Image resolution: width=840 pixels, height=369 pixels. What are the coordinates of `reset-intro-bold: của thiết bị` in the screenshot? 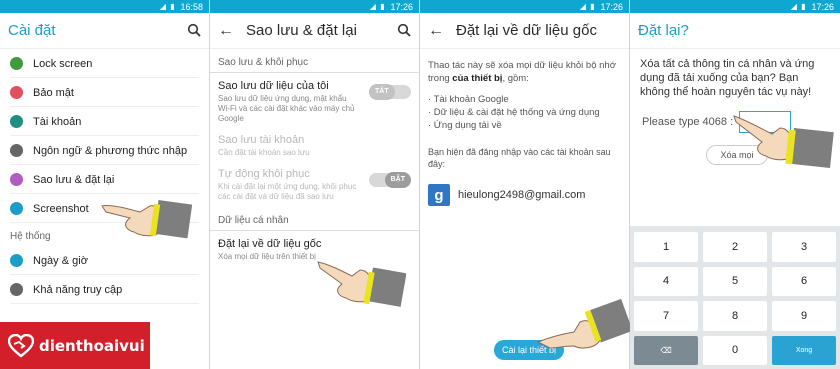 It's located at (477, 78).